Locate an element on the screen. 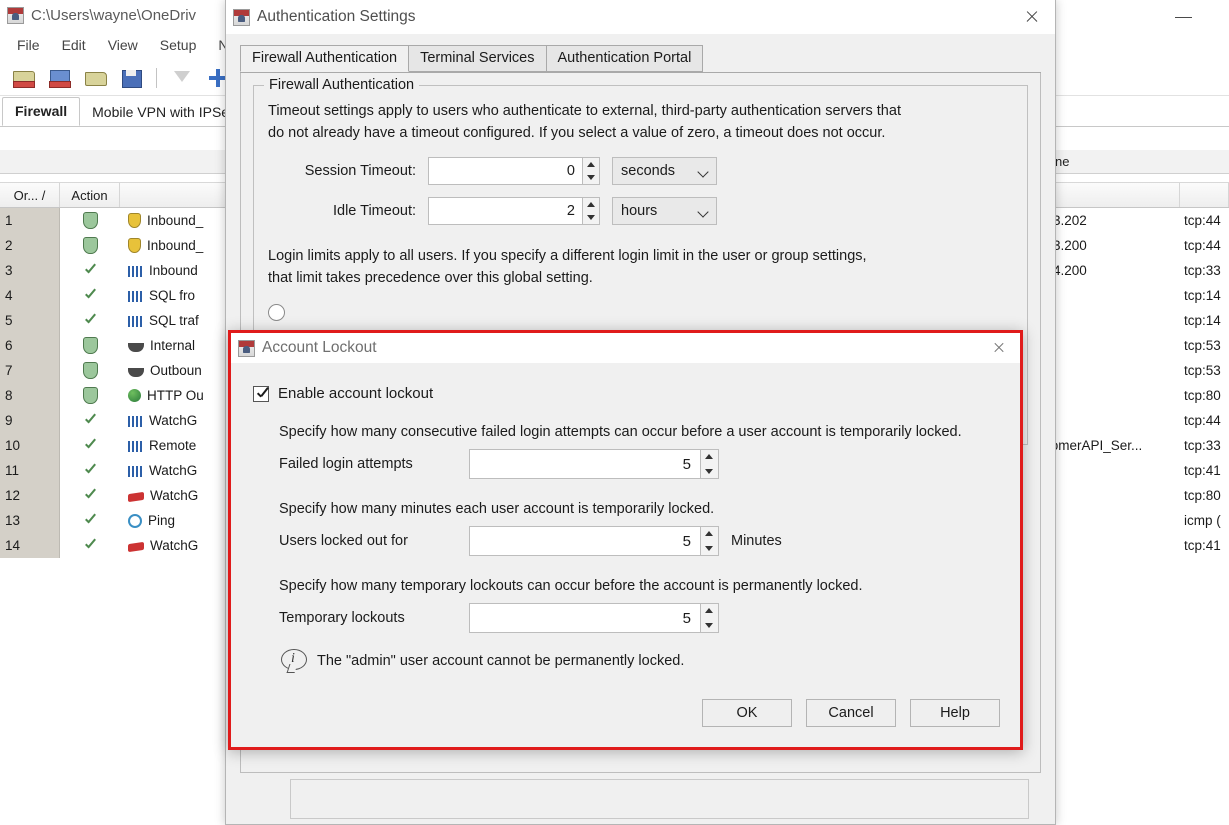  tab-firewall: Firewall is located at coordinates (41, 111).